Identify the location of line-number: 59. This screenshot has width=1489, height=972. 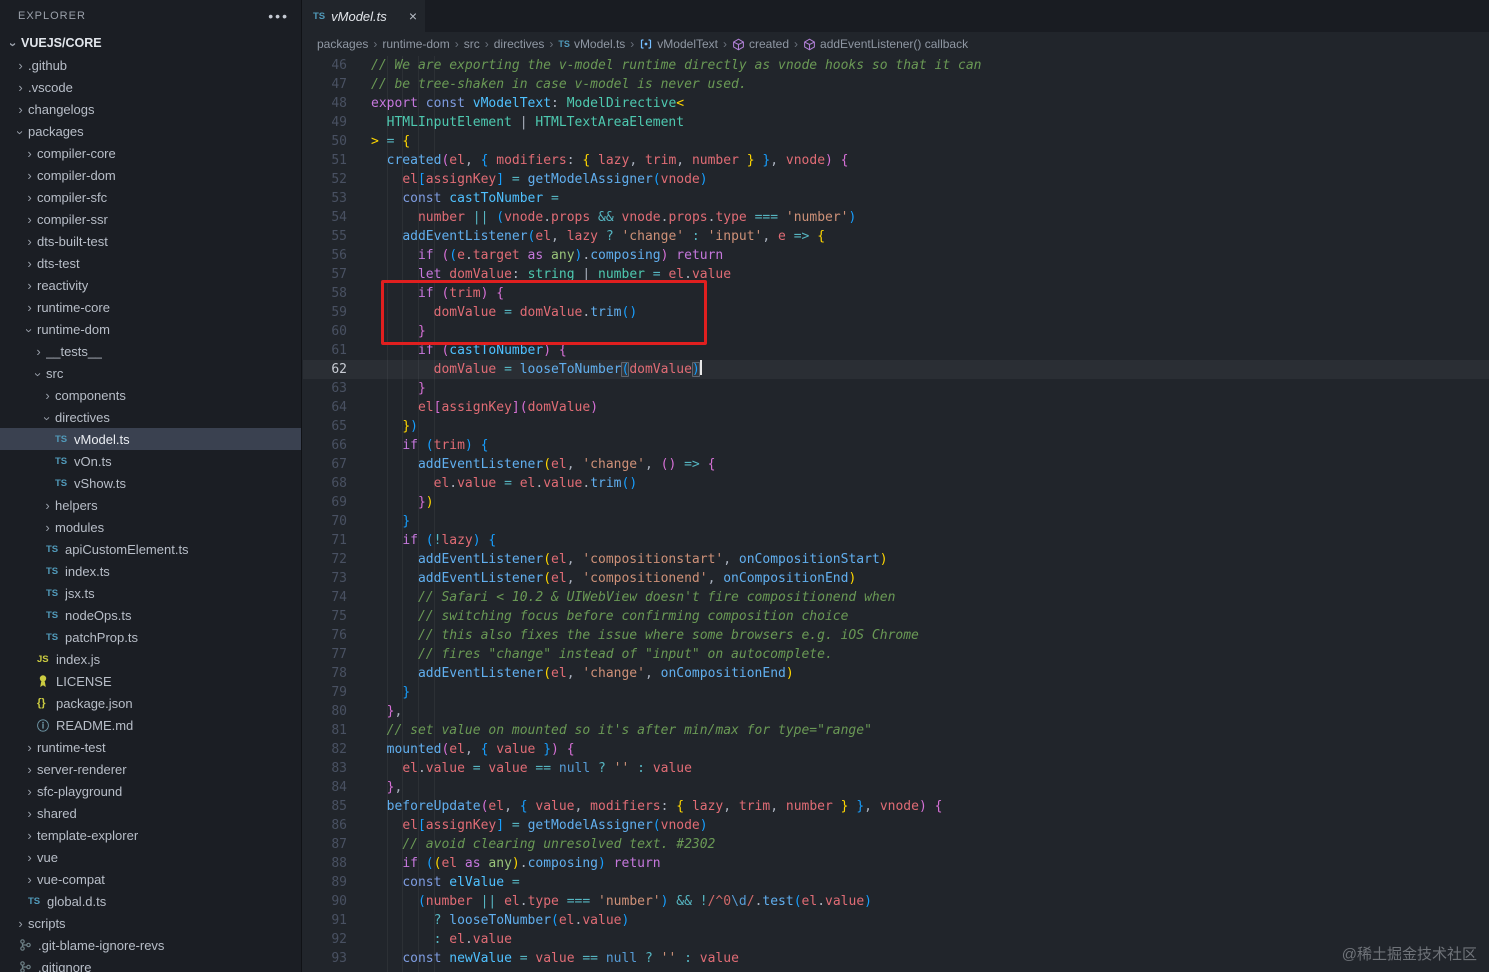
(325, 312).